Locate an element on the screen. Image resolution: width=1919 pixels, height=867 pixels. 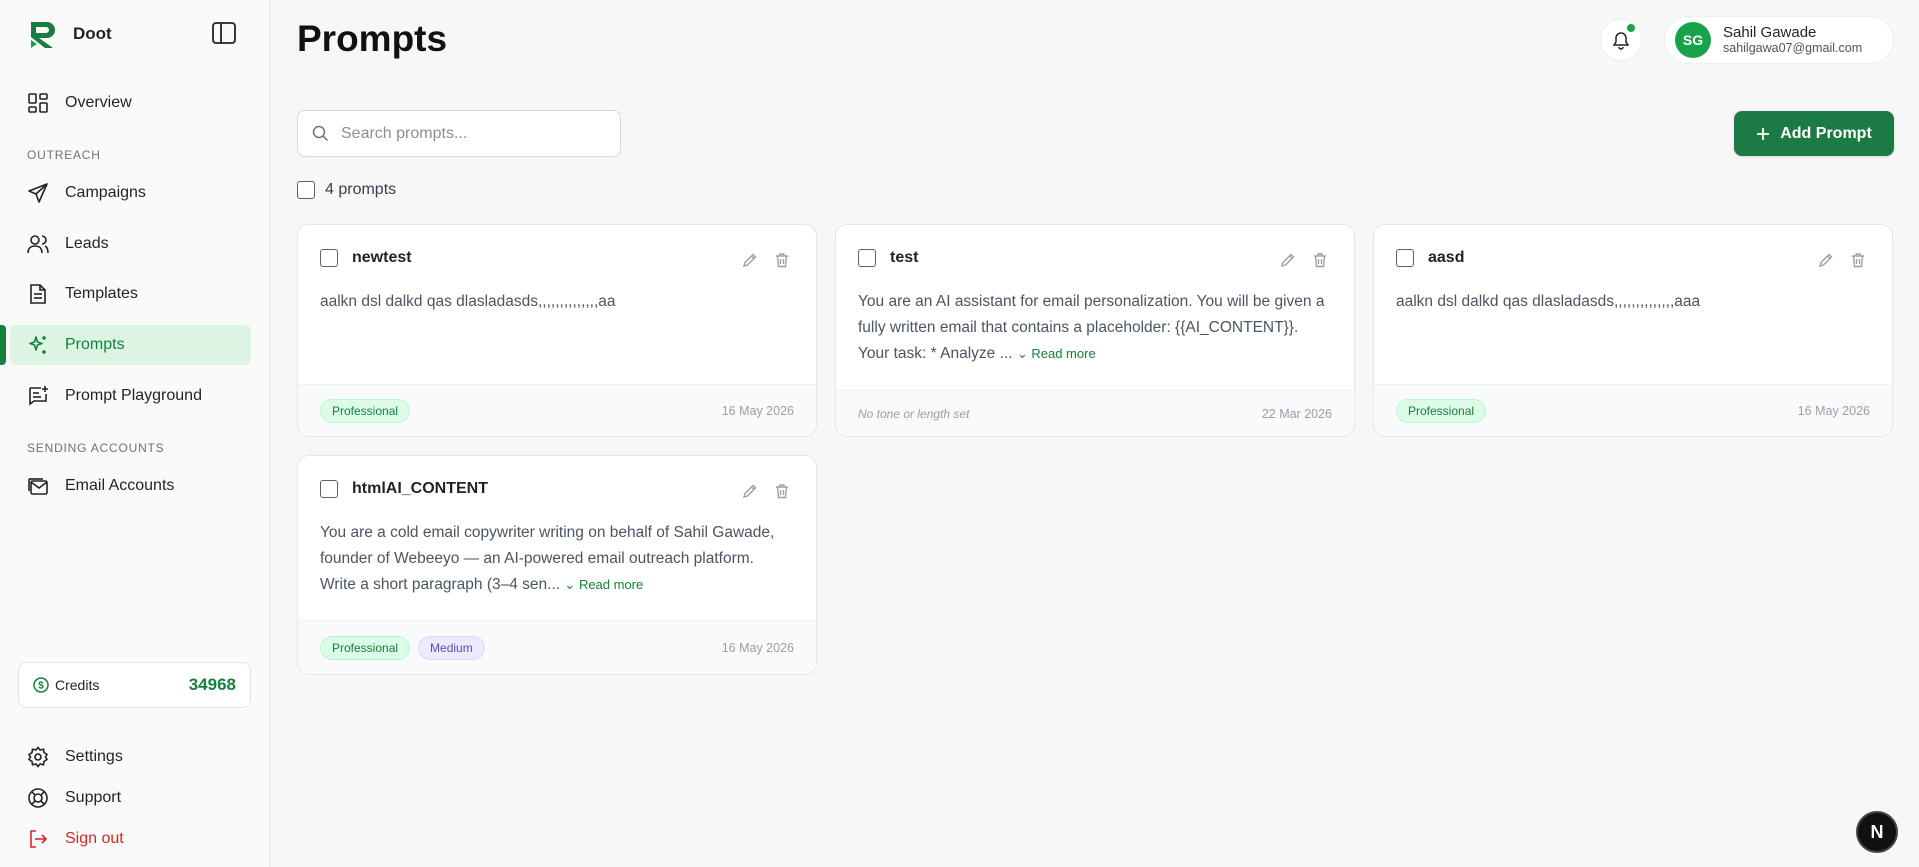
sidebar-item-campaigns: Campaigns is located at coordinates (130, 193).